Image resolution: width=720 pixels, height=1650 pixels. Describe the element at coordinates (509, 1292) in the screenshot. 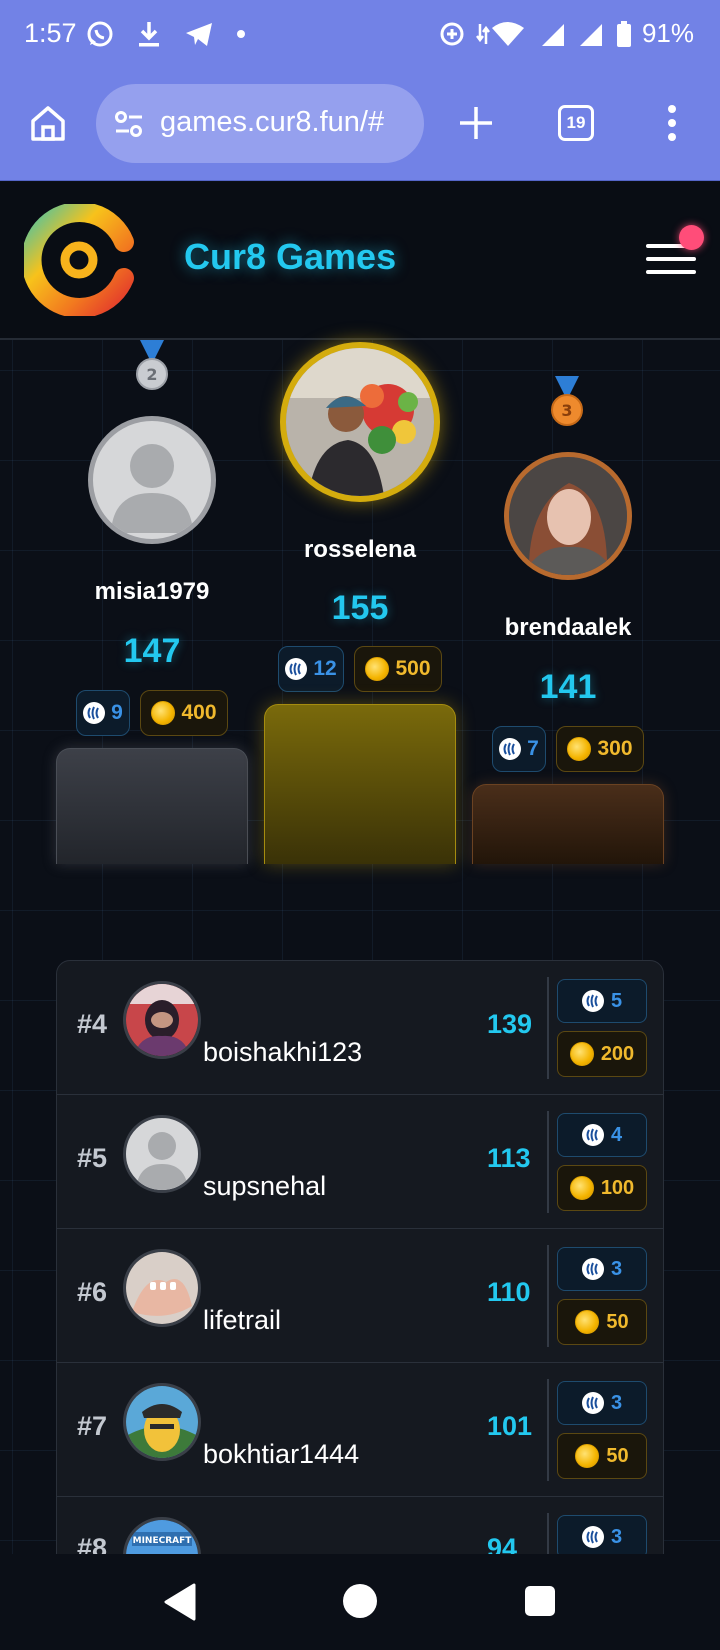

I see `score: 110` at that location.